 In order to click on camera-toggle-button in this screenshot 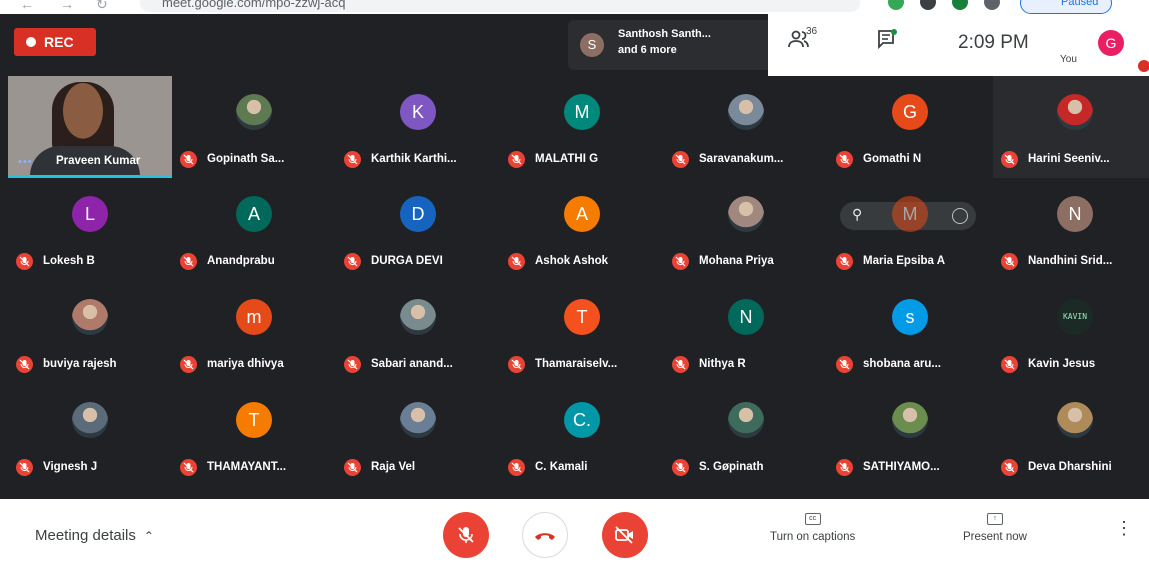, I will do `click(625, 535)`.